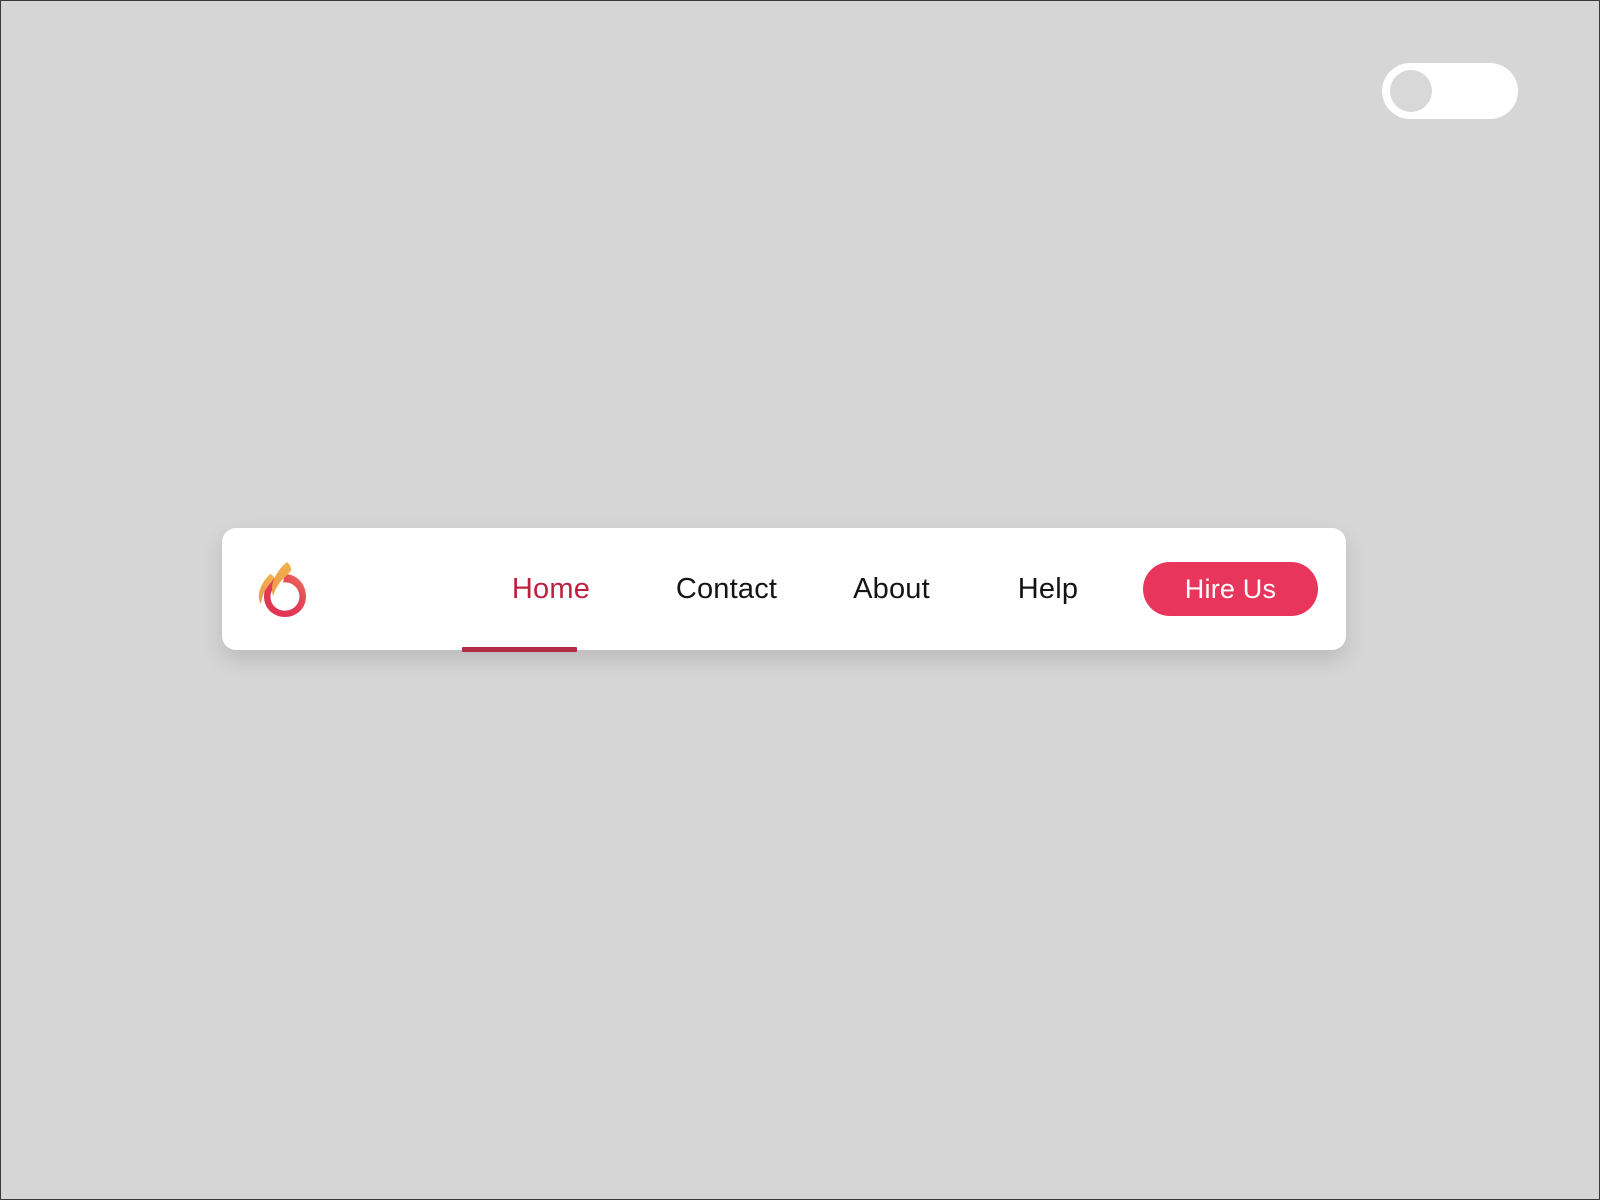  I want to click on toggle-knob, so click(1411, 91).